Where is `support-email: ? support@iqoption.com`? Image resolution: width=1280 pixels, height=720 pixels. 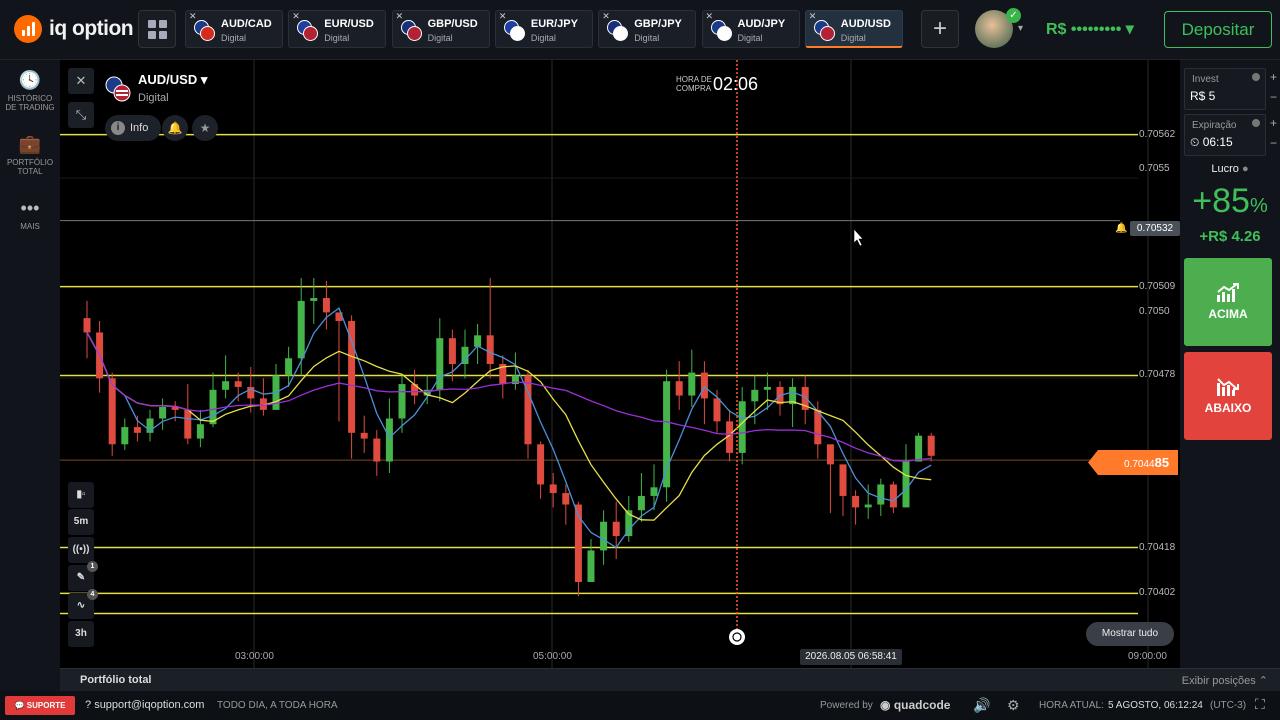
support-email: ? support@iqoption.com is located at coordinates (144, 705).